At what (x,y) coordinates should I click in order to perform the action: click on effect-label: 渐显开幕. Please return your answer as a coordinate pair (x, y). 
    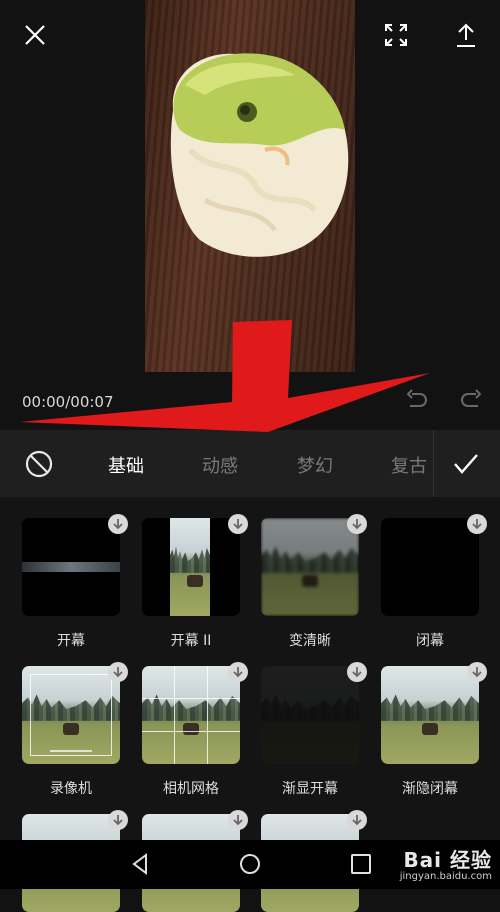
    Looking at the image, I should click on (310, 789).